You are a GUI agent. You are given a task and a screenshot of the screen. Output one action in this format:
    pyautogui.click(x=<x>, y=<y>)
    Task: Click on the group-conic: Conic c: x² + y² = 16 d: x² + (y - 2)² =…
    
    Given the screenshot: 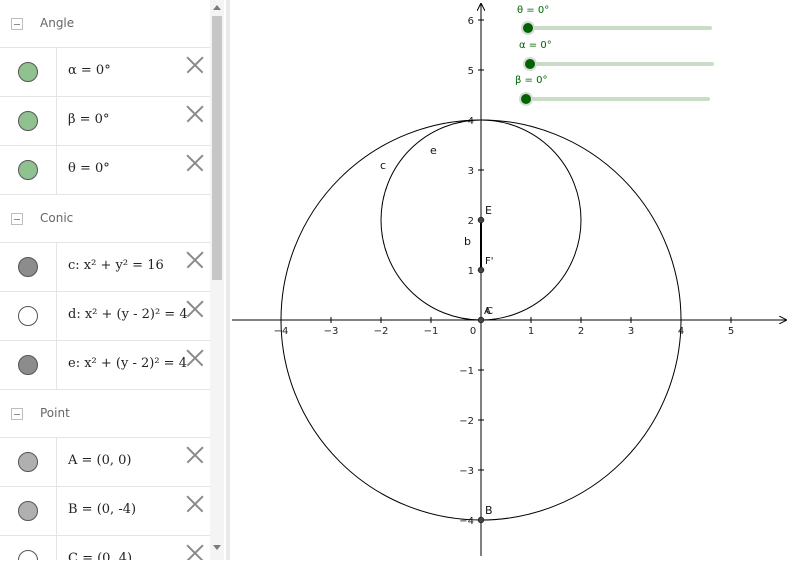 What is the action you would take?
    pyautogui.click(x=105, y=292)
    